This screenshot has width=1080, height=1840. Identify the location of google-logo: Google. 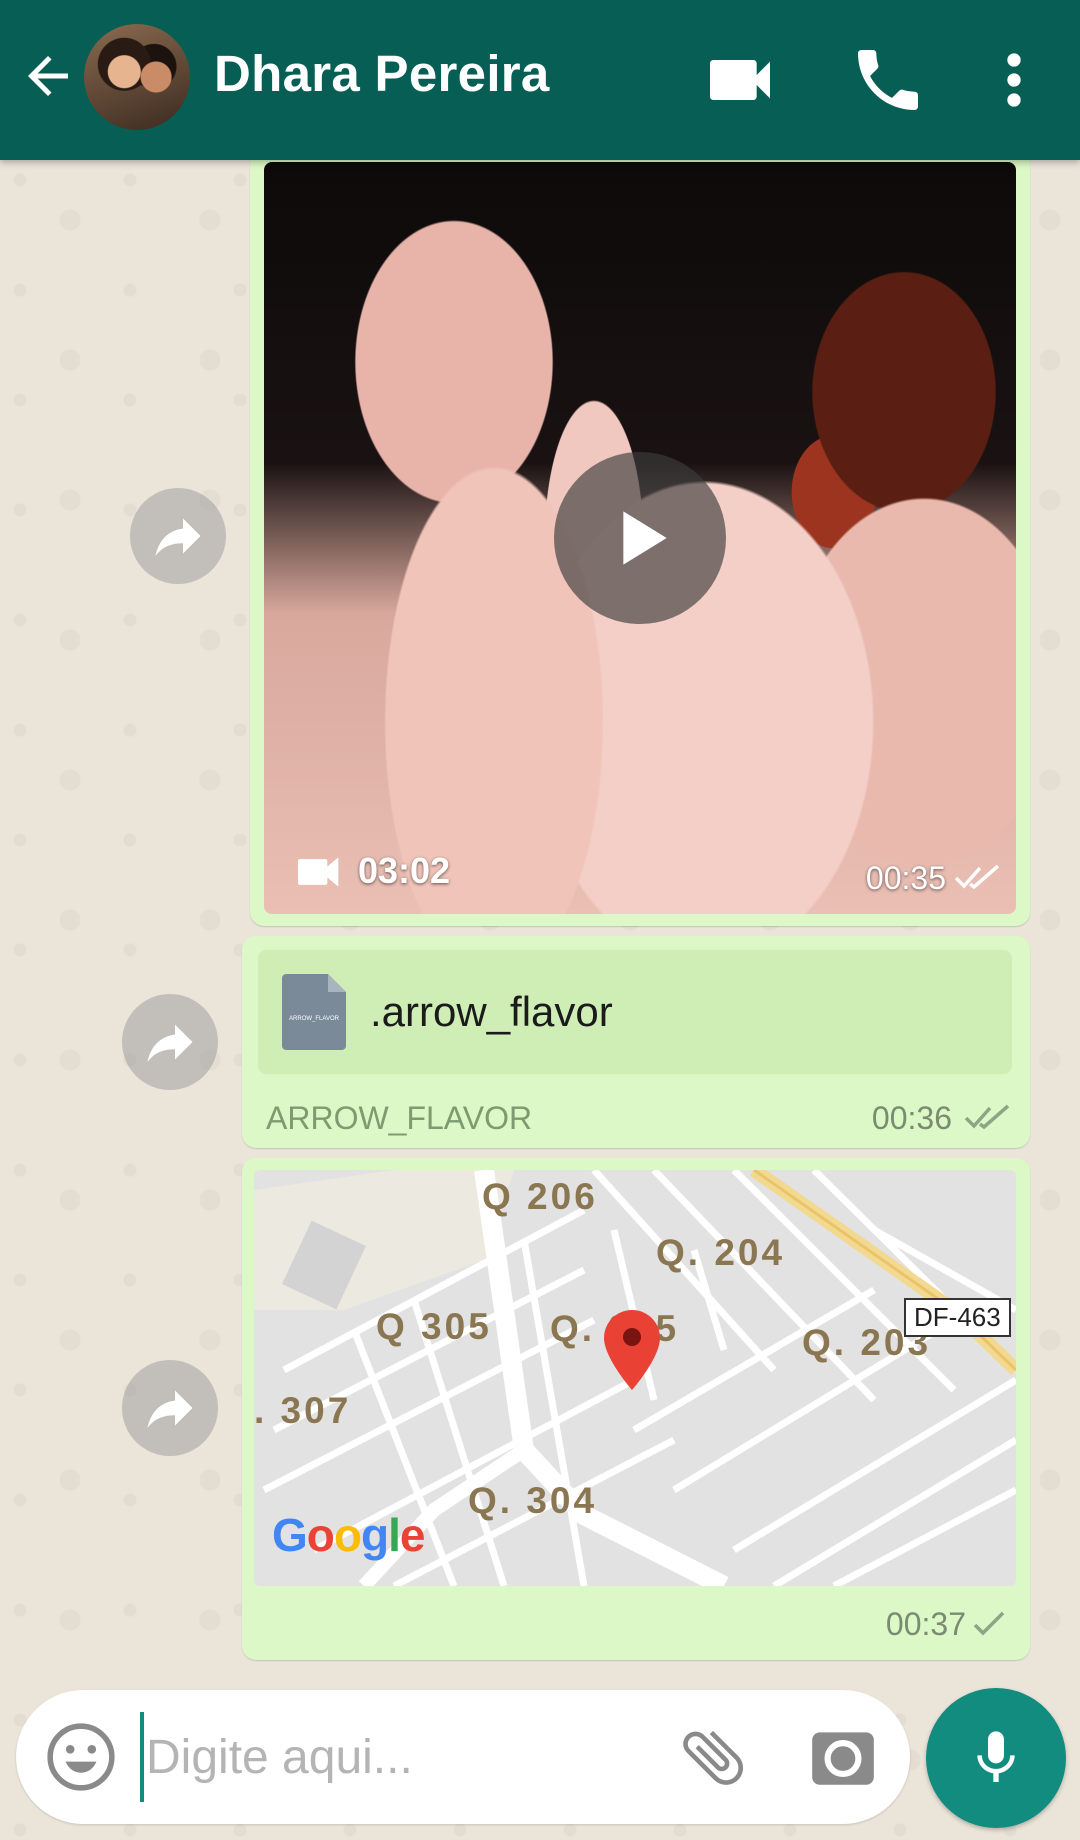
(348, 1535).